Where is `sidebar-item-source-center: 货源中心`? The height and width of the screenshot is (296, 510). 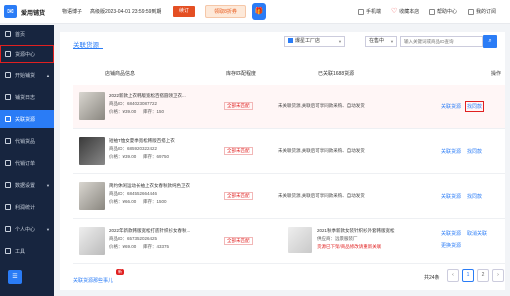
sidebar-item-source-center: 货源中心 is located at coordinates (27, 54).